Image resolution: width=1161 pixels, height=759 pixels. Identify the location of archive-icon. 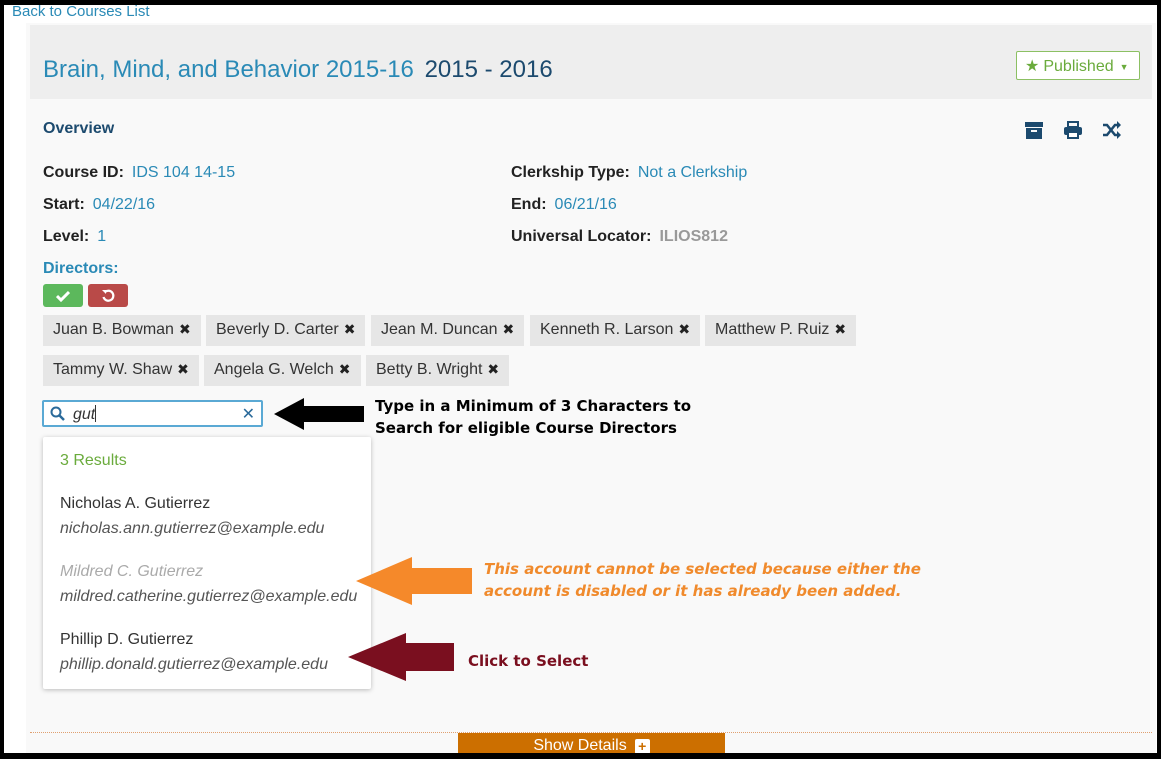
(1034, 130).